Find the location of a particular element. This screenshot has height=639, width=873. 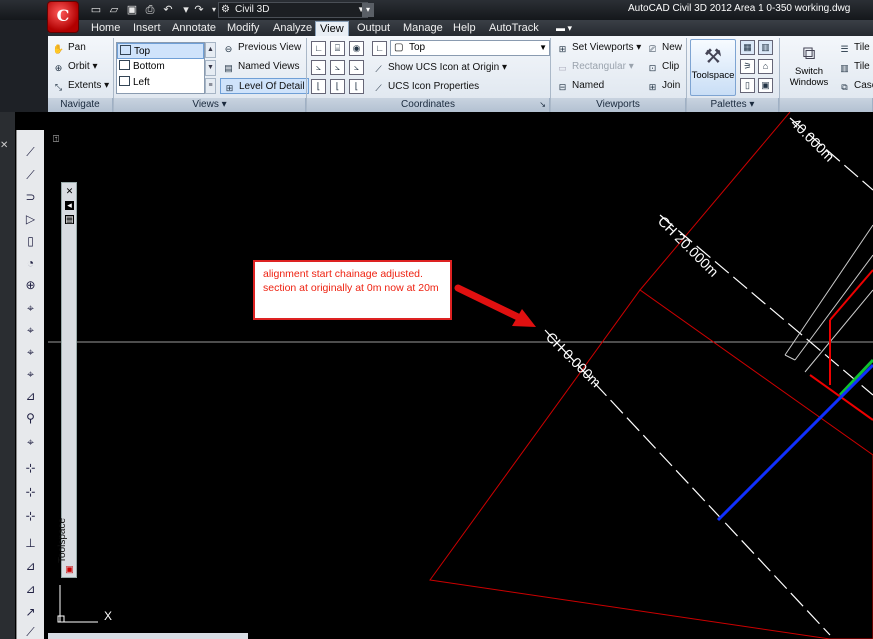

previous-view-button: ⊖ Previous View is located at coordinates (261, 48).